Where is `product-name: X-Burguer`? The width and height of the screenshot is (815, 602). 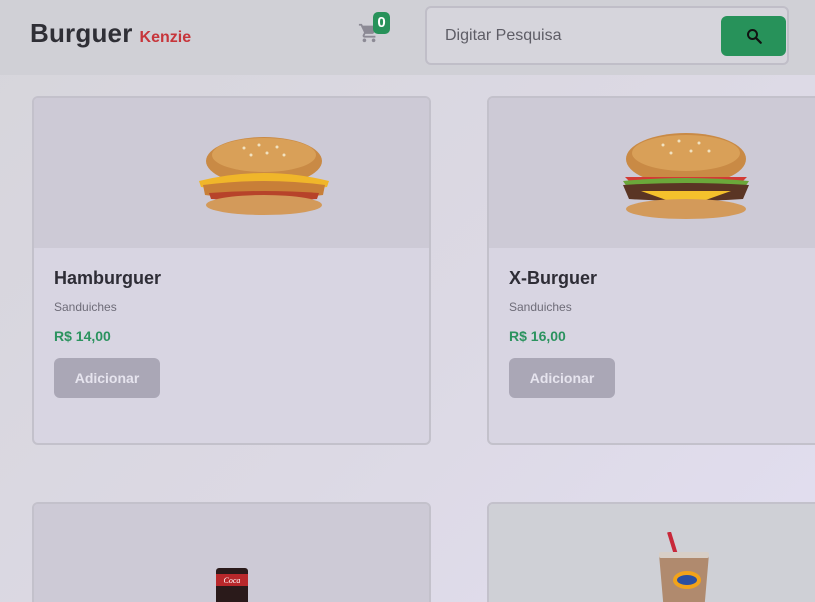
product-name: X-Burguer is located at coordinates (553, 278).